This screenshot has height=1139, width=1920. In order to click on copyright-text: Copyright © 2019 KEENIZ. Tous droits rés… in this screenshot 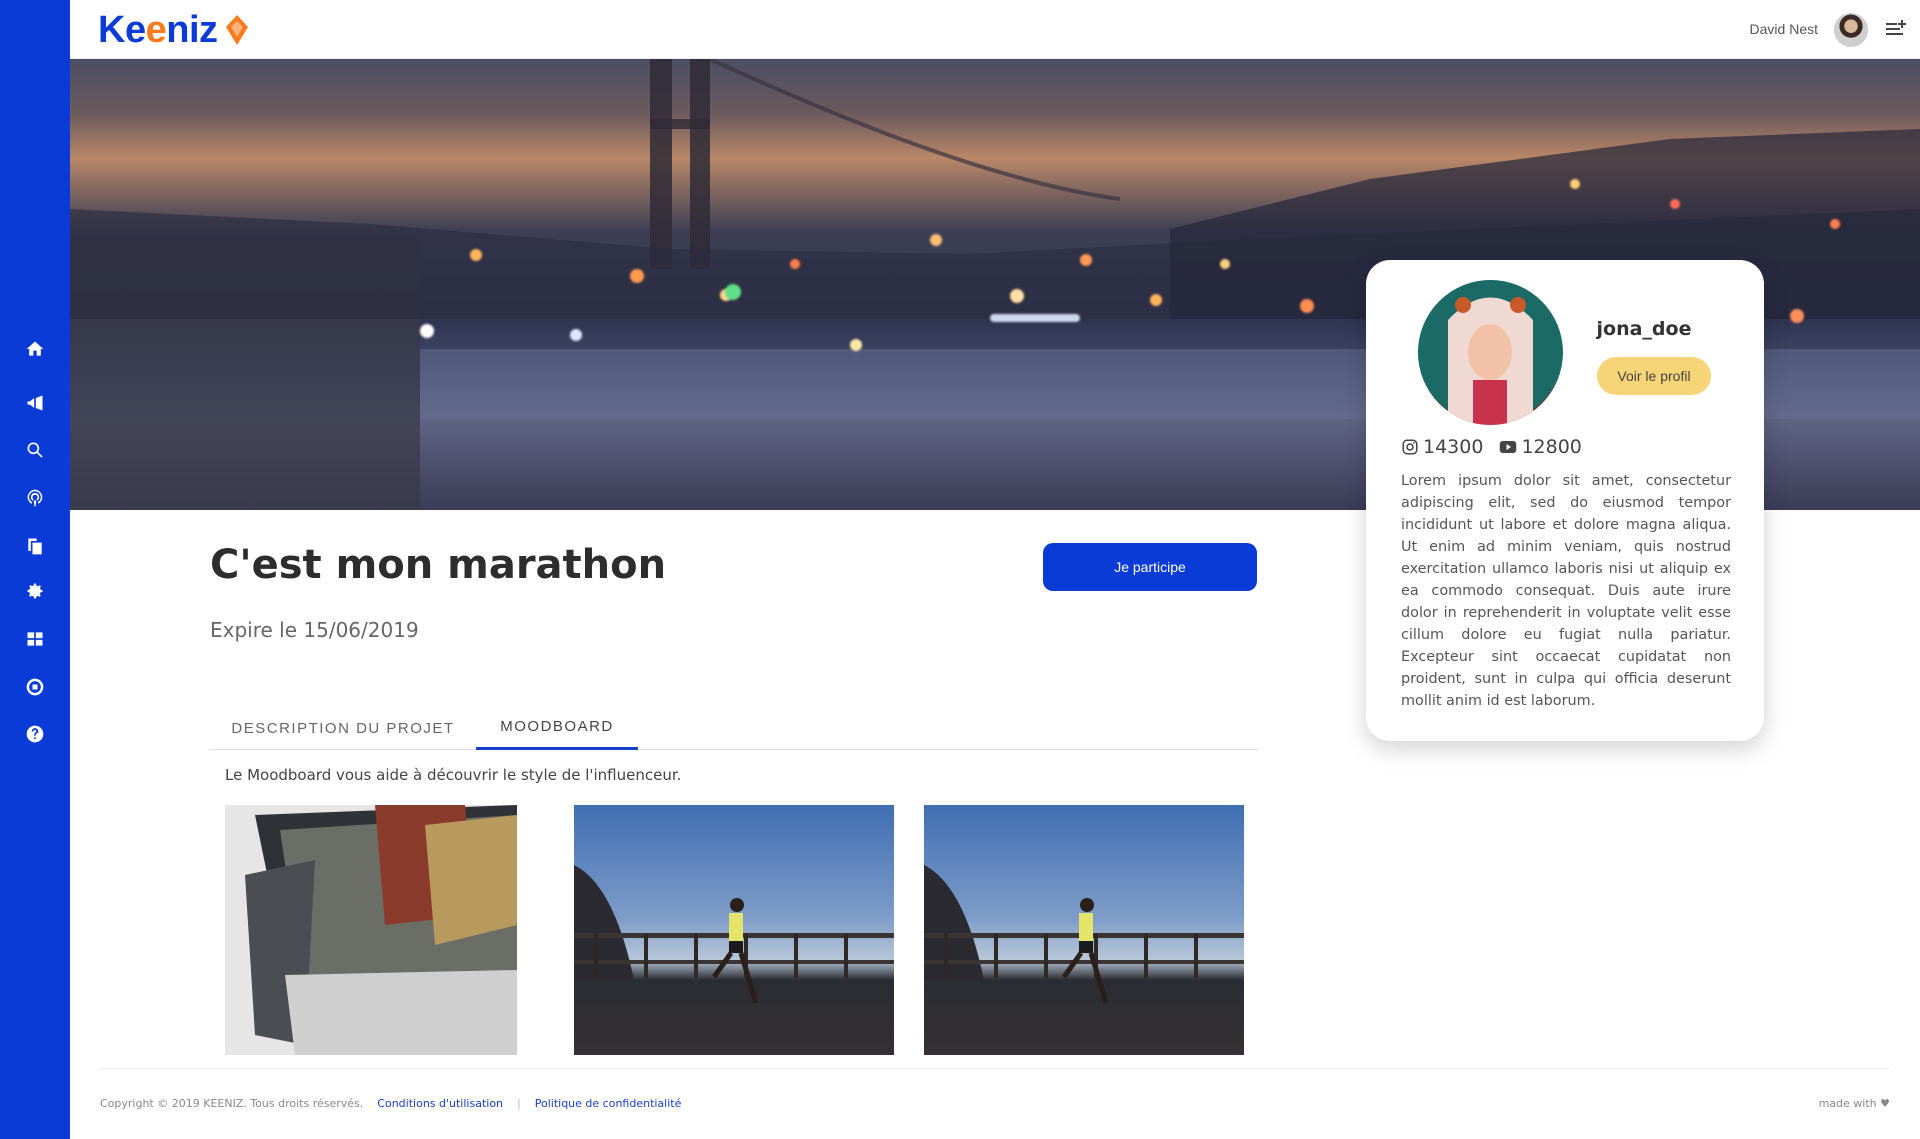, I will do `click(232, 1103)`.